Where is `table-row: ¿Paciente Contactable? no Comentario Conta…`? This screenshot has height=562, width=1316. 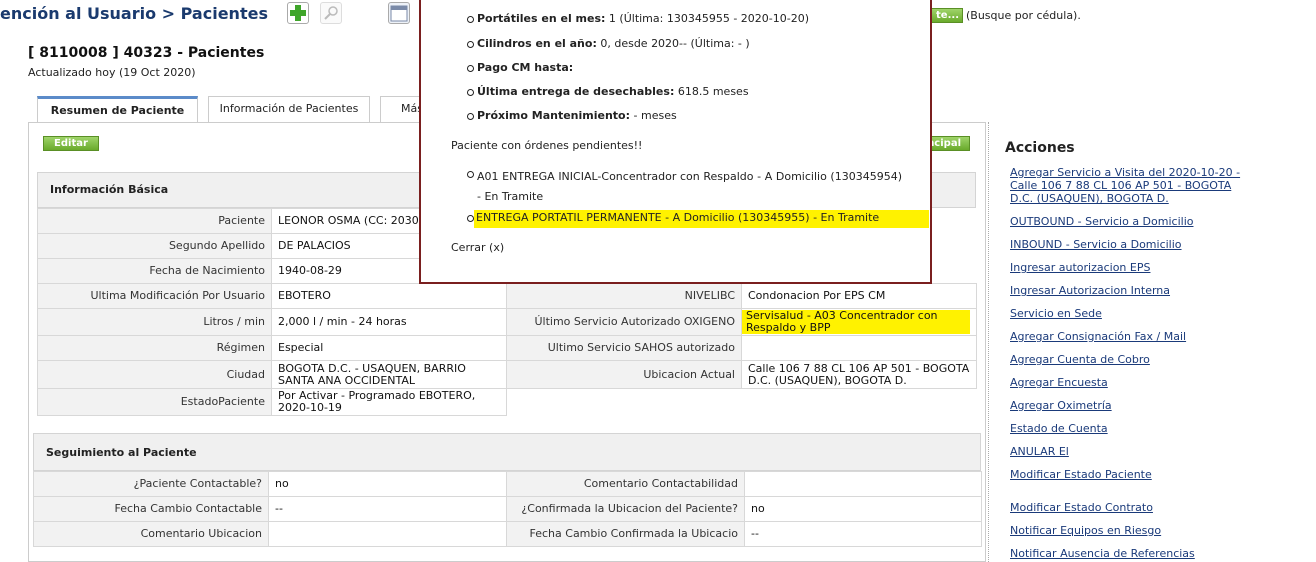 table-row: ¿Paciente Contactable? no Comentario Conta… is located at coordinates (507, 484).